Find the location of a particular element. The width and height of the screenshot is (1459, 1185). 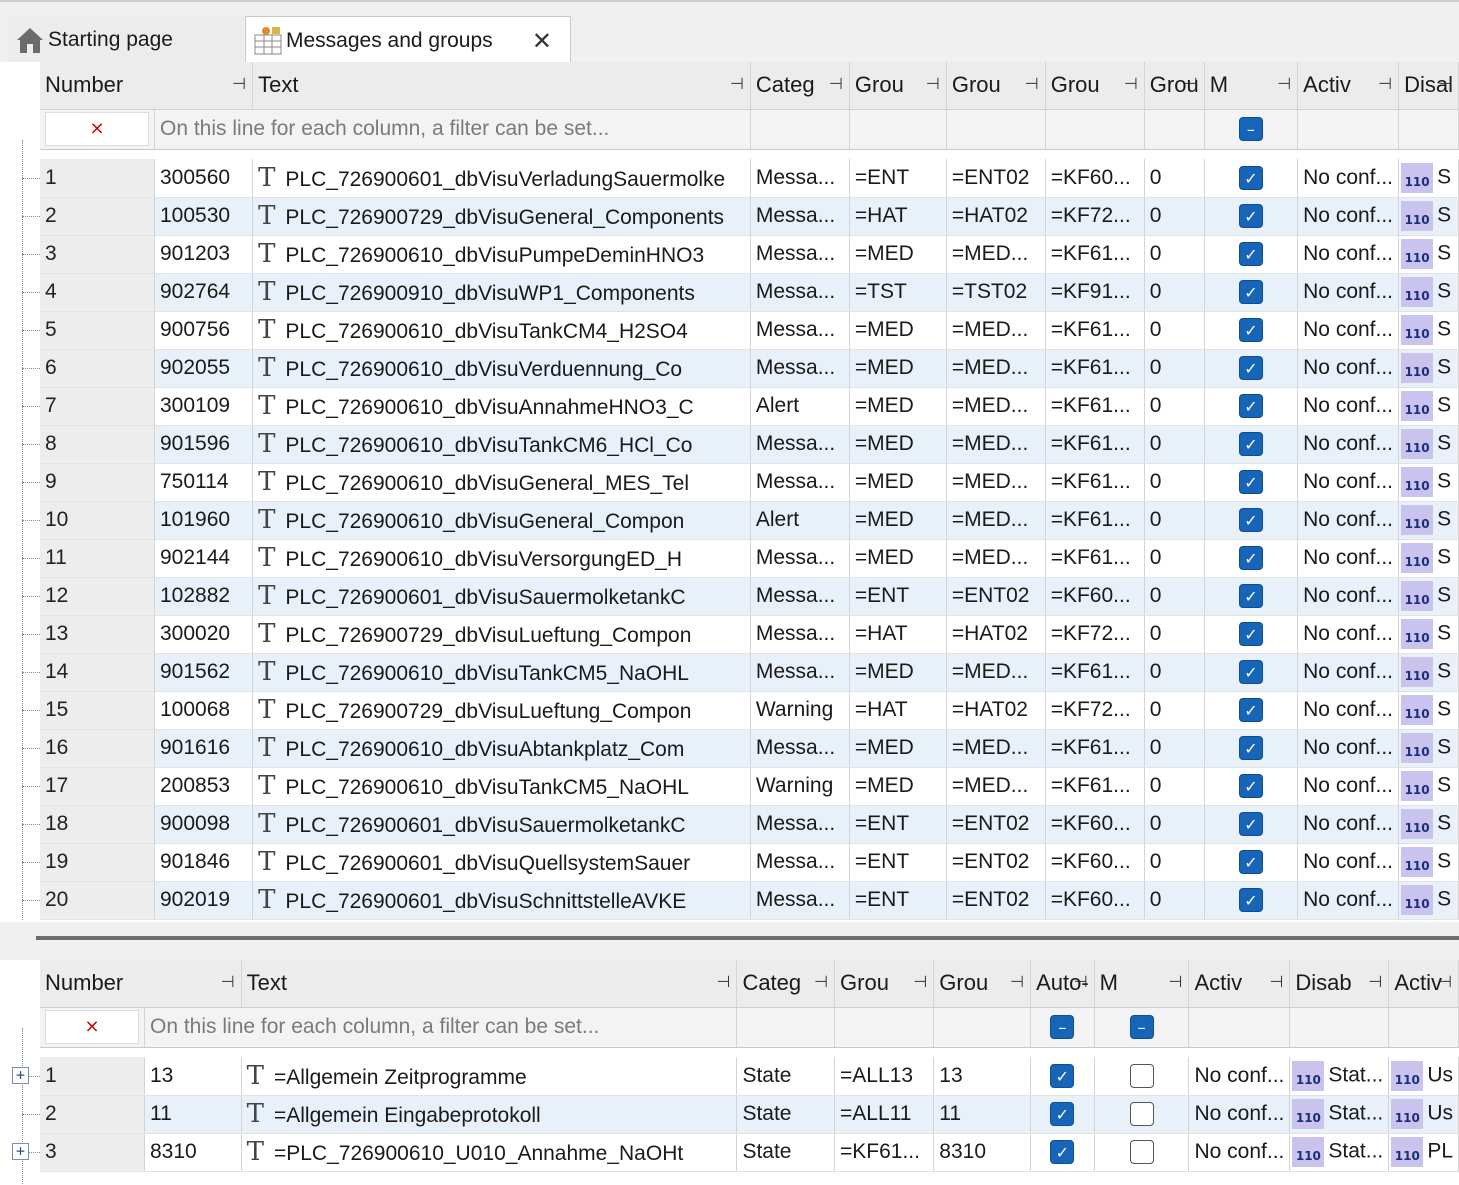

close-icon: ✕ is located at coordinates (542, 41).